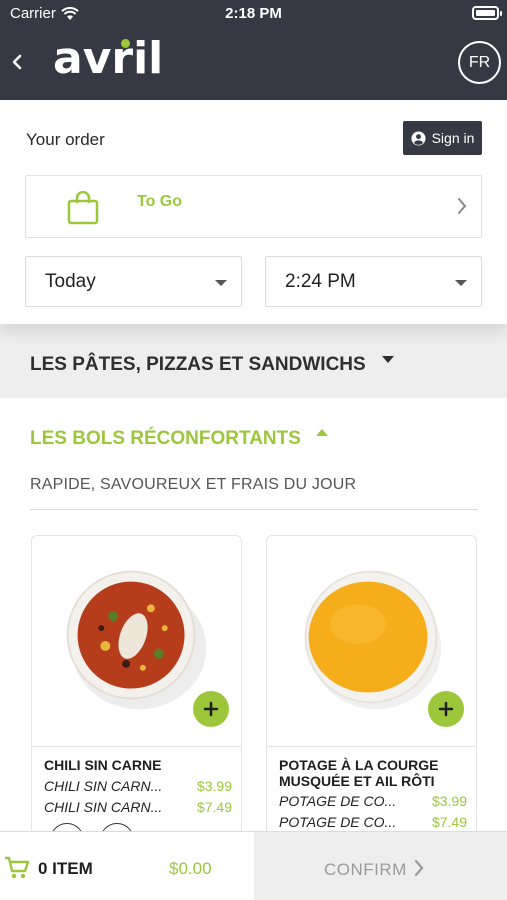  I want to click on back-button, so click(17, 62).